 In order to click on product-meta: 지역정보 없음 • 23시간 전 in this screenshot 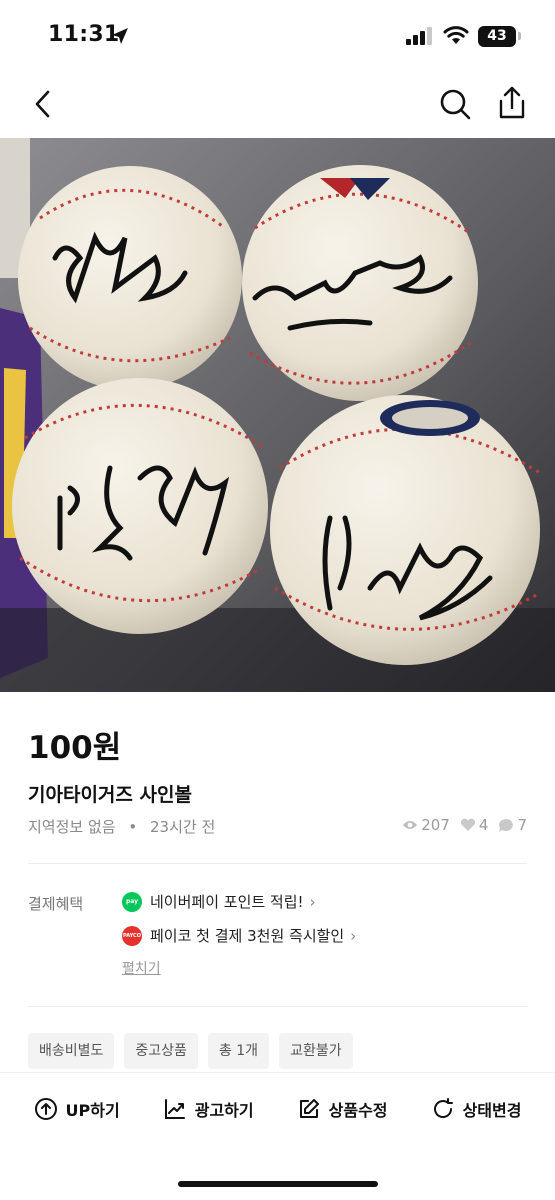, I will do `click(121, 826)`.